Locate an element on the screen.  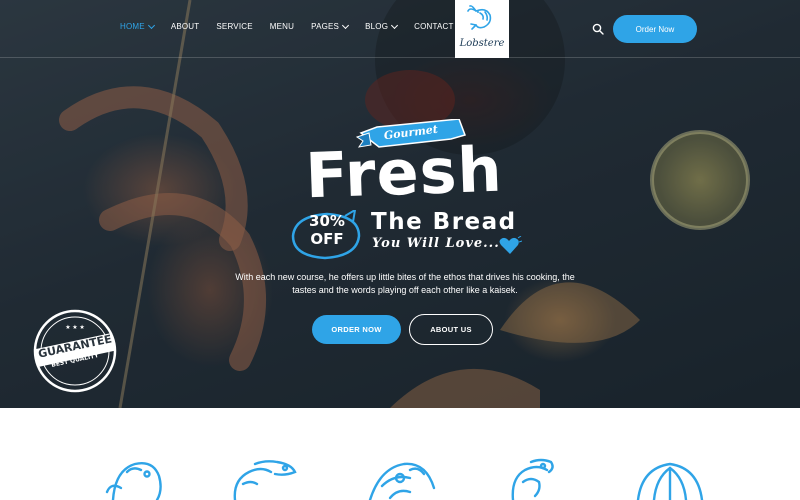
nav-item-pages: PAGES is located at coordinates (330, 26).